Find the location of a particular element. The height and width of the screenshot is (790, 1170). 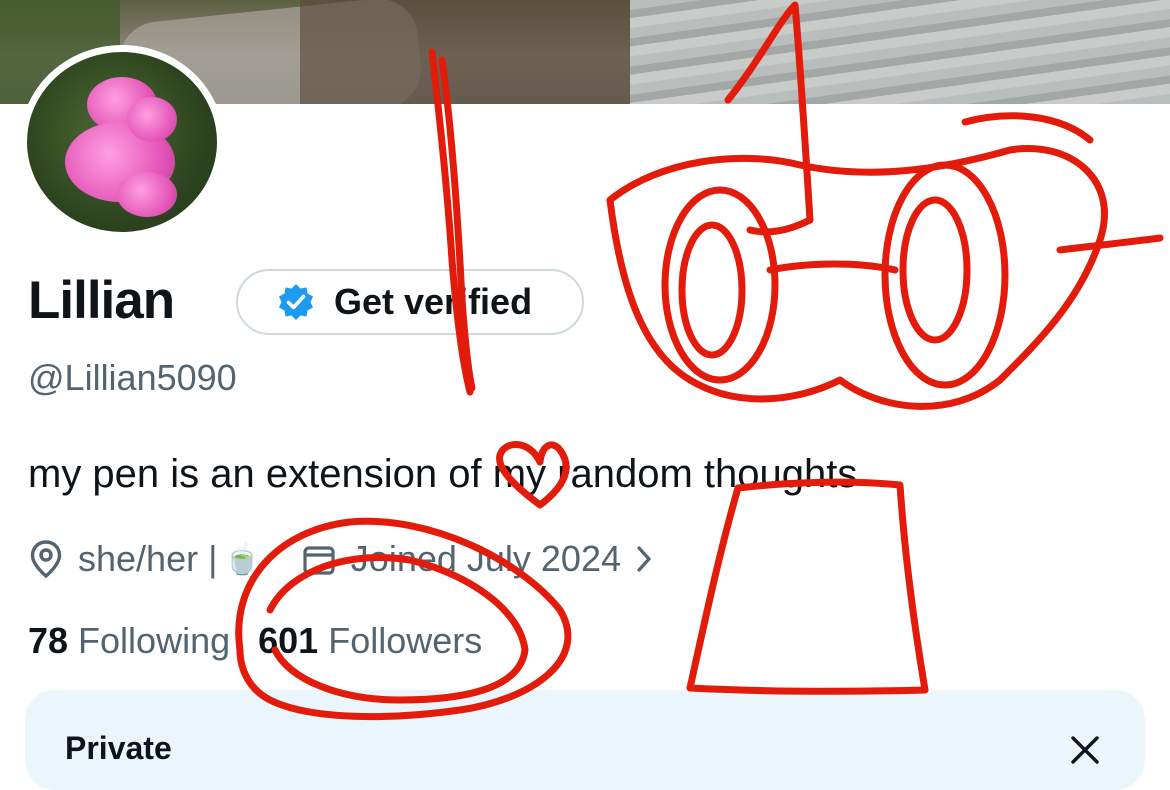

calendar-icon is located at coordinates (319, 560).